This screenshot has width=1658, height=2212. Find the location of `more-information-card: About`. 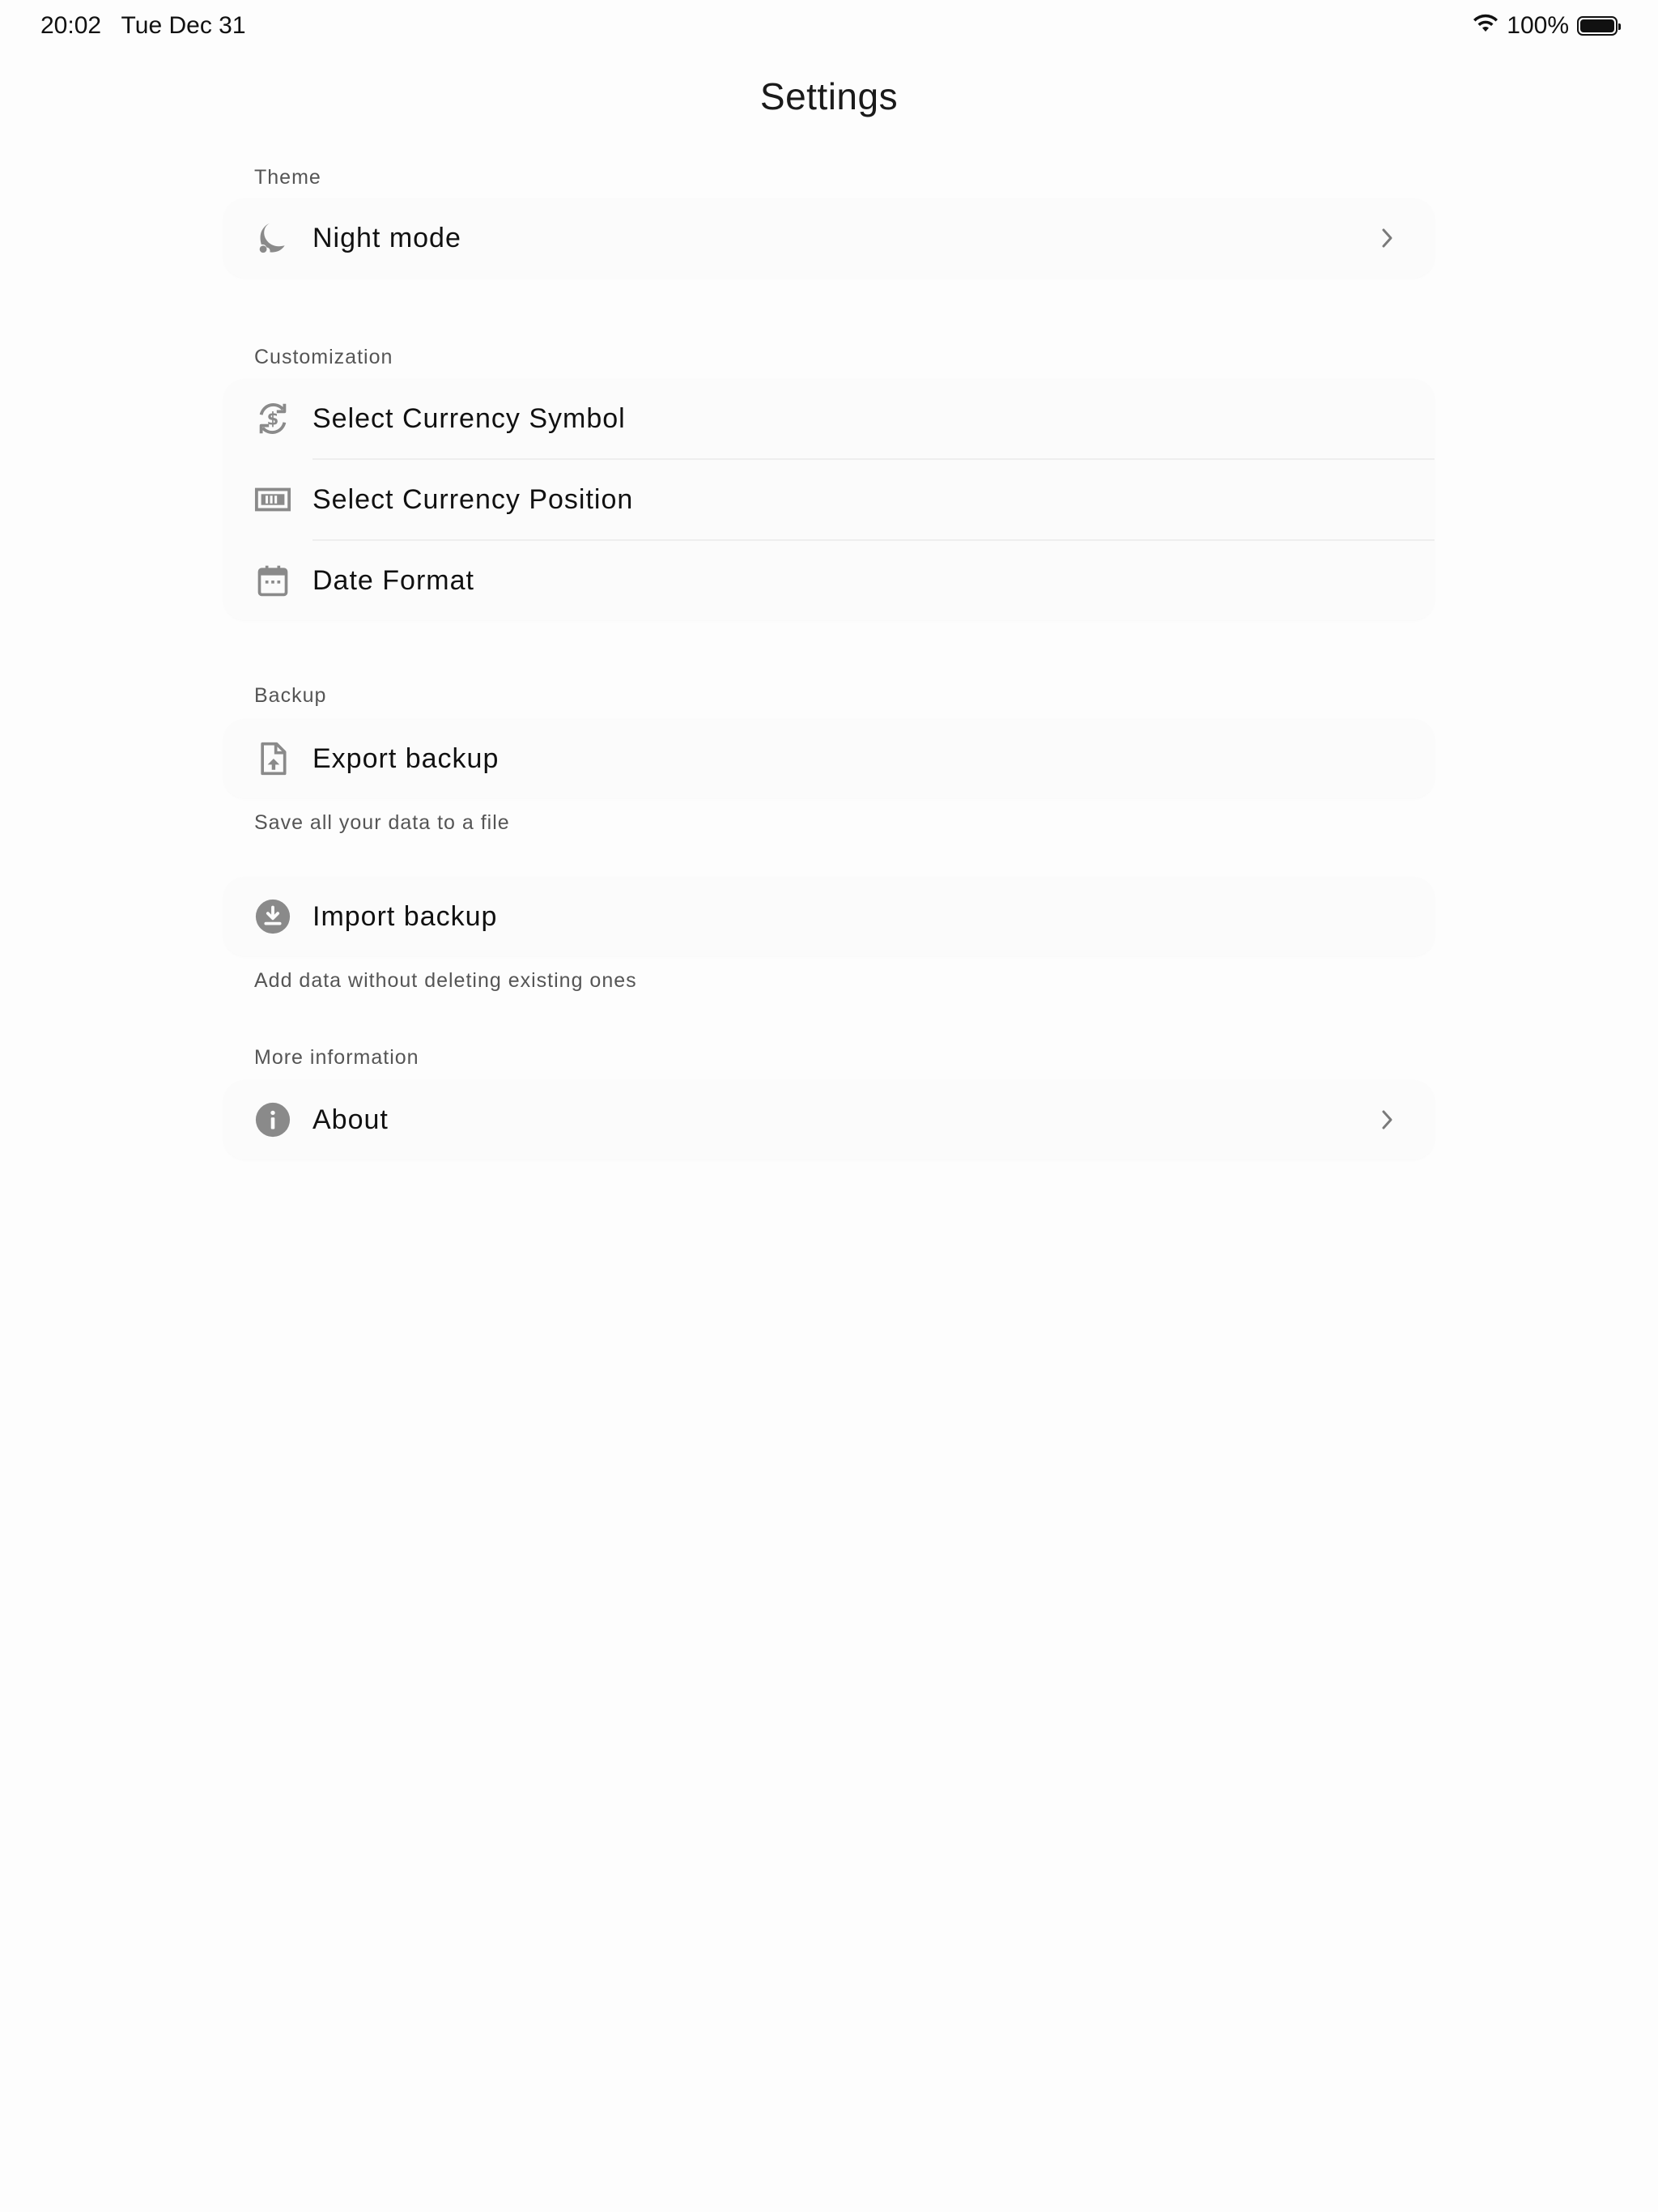

more-information-card: About is located at coordinates (829, 1120).